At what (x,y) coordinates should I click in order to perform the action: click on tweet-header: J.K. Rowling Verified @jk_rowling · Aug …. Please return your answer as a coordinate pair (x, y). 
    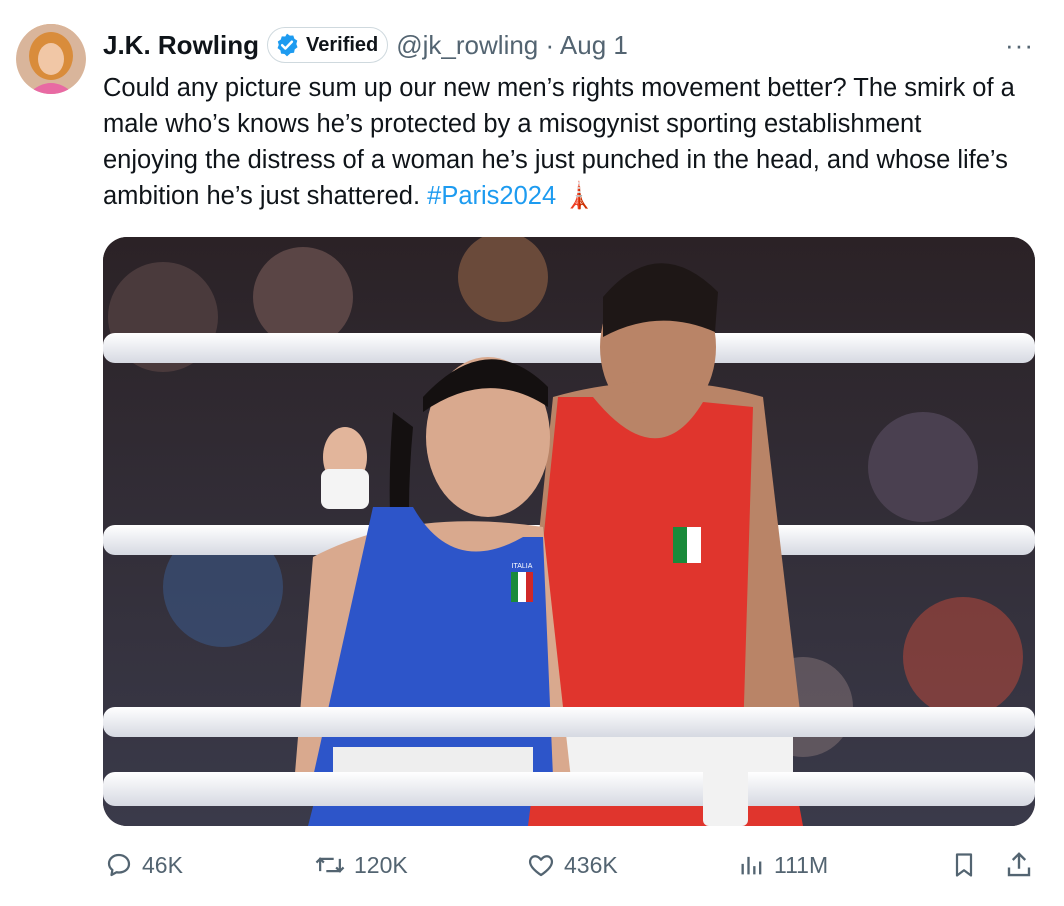
    Looking at the image, I should click on (365, 45).